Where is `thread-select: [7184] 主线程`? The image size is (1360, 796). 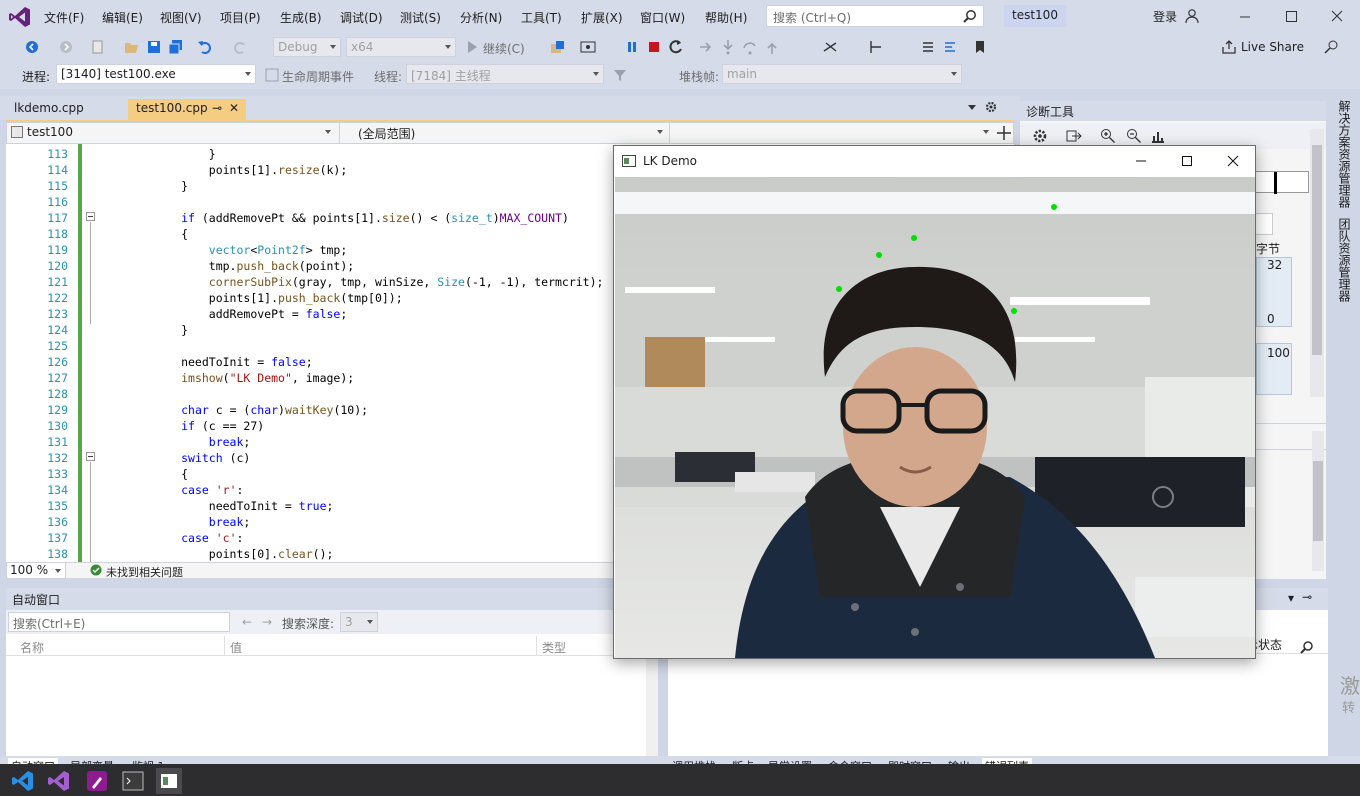
thread-select: [7184] 主线程 is located at coordinates (505, 74).